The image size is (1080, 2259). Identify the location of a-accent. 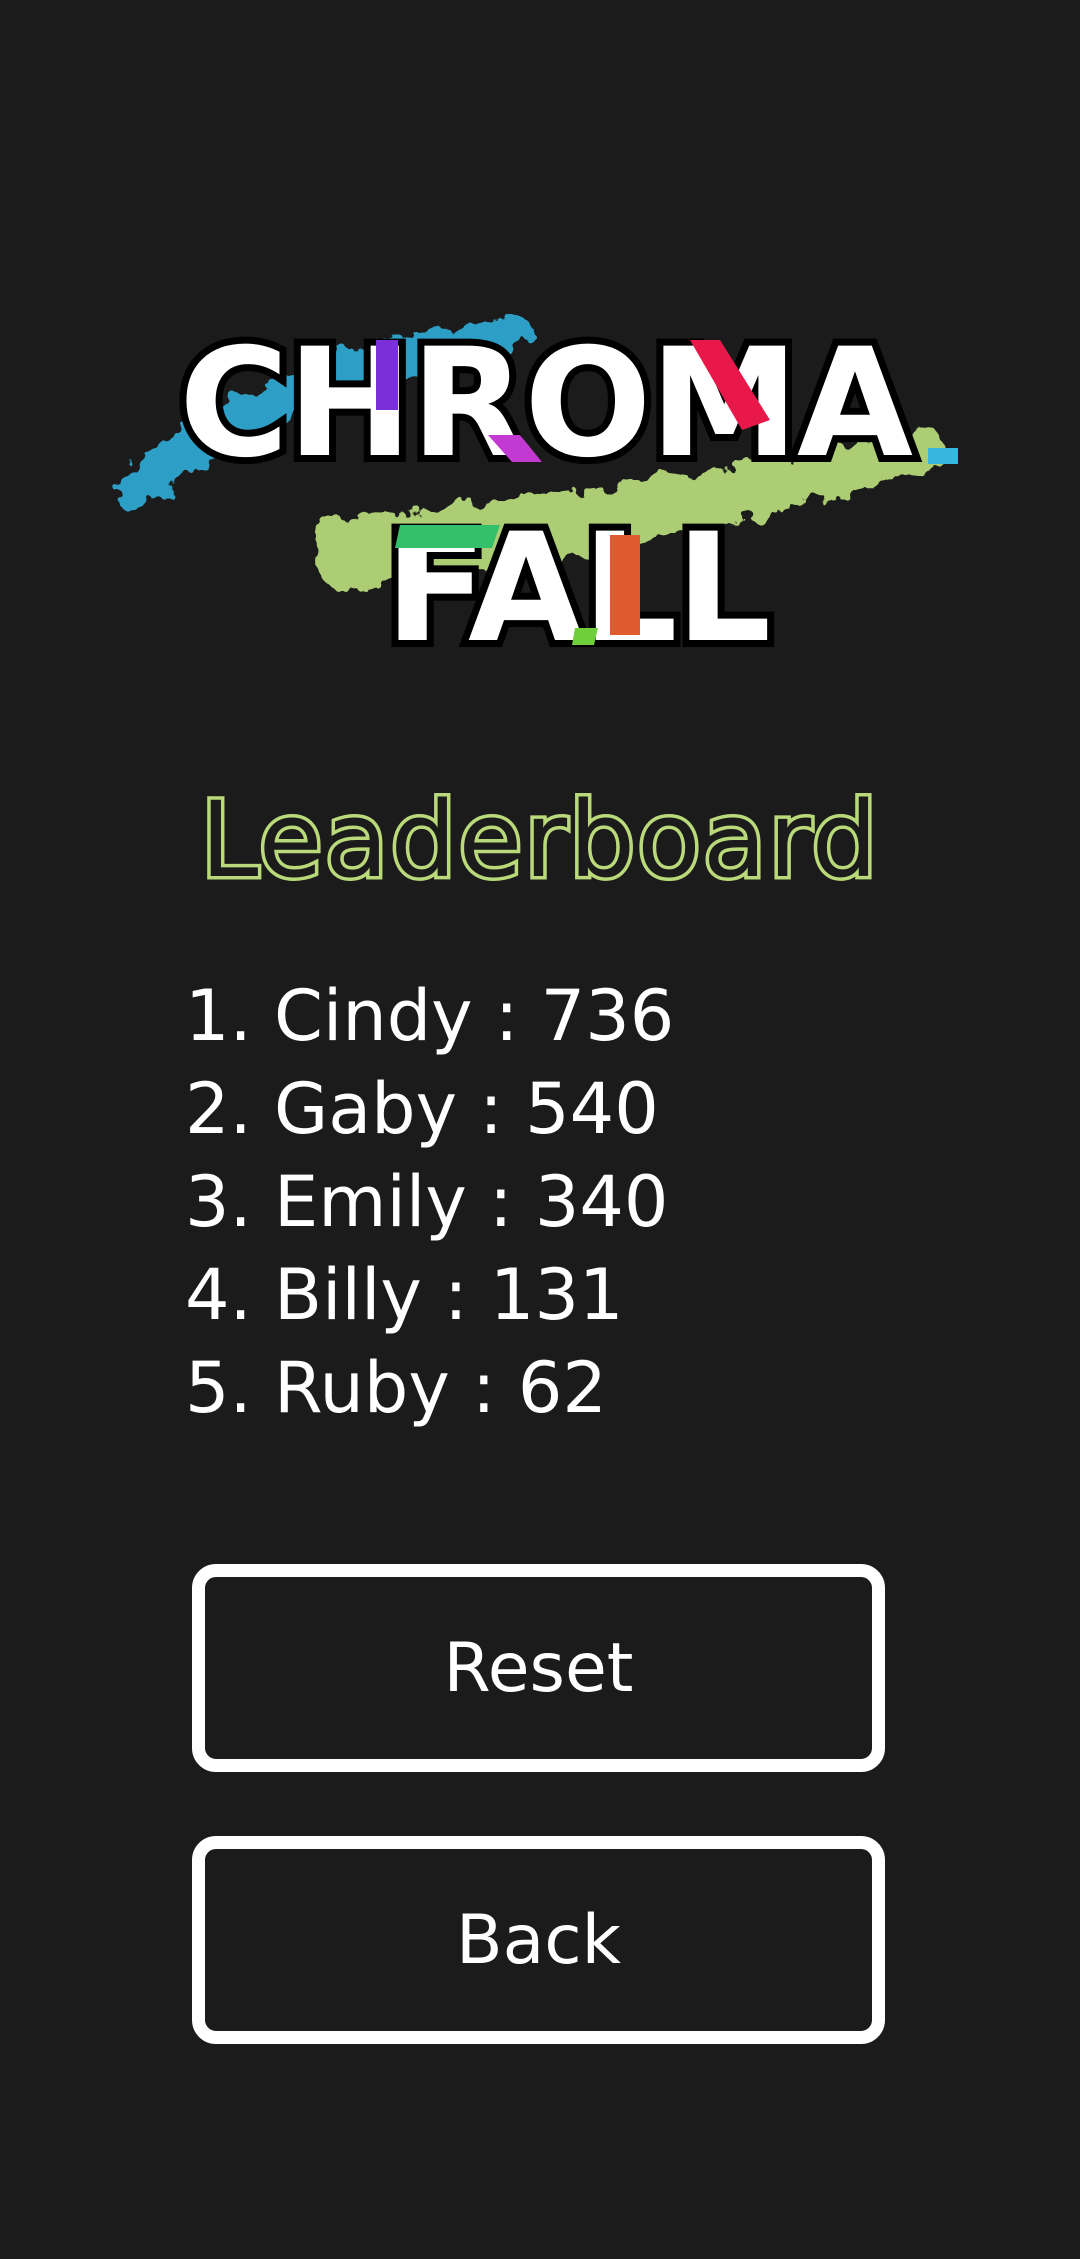
(943, 456).